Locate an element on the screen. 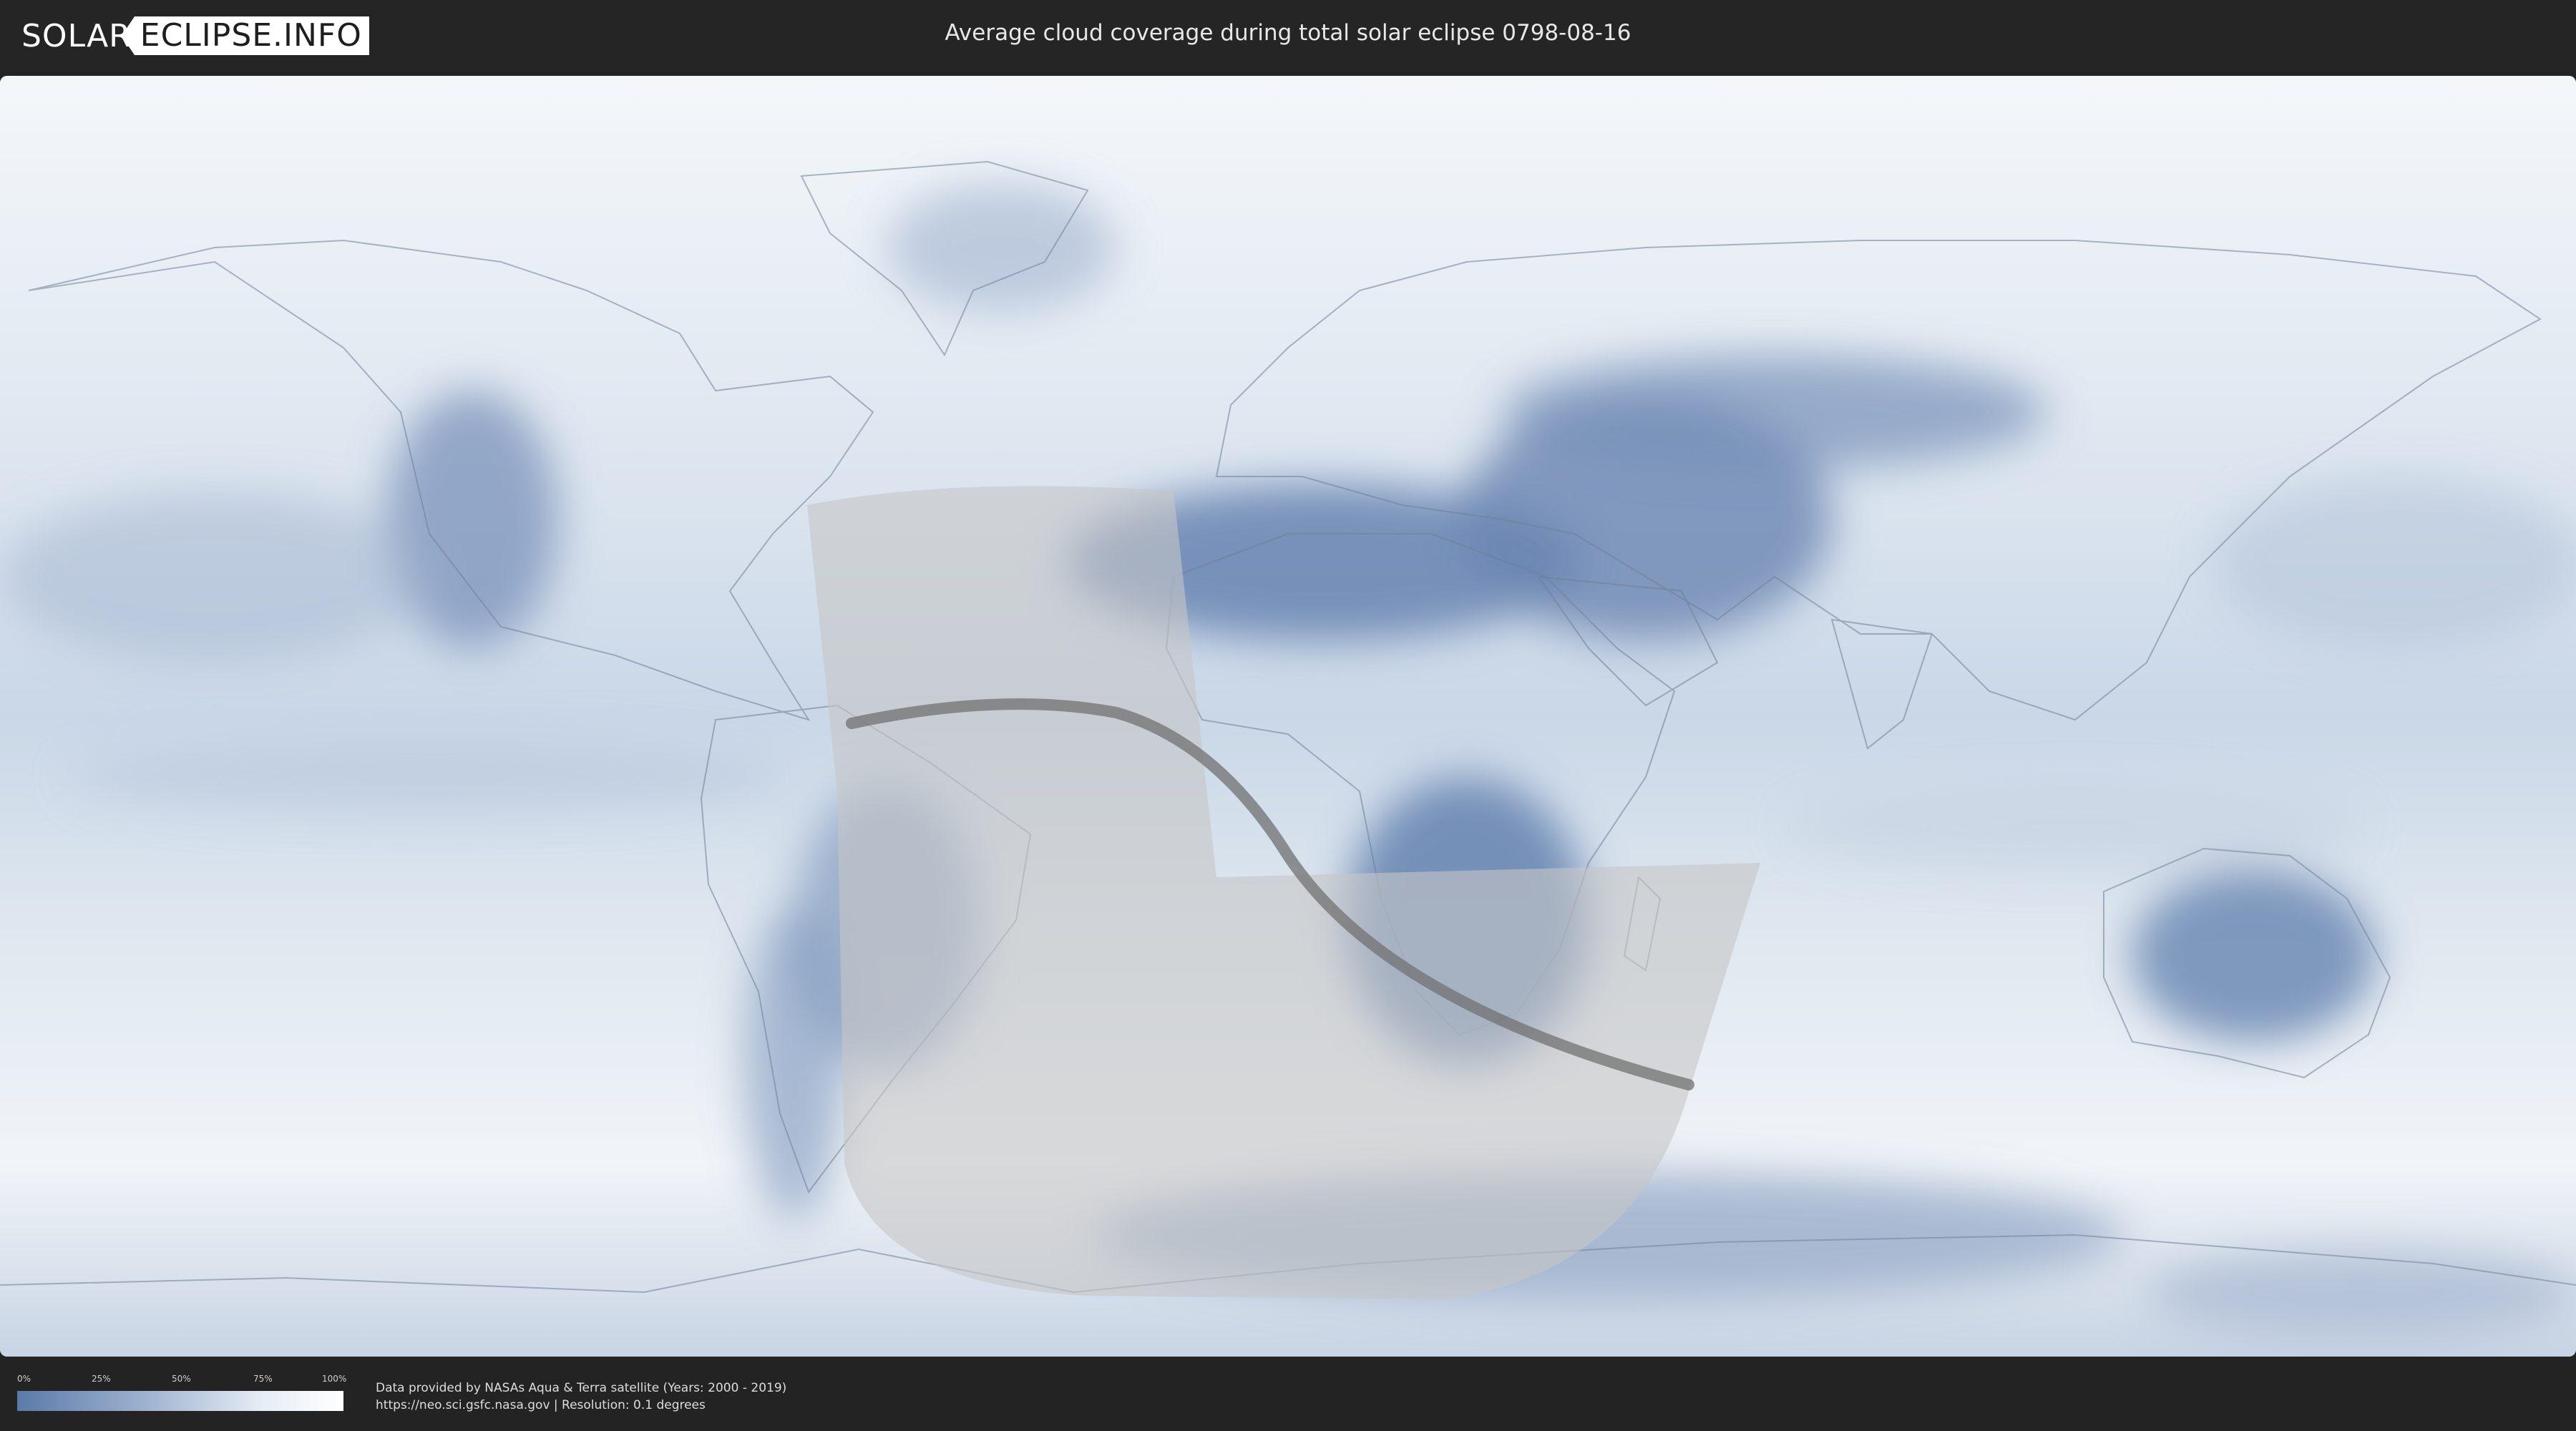 Image resolution: width=2576 pixels, height=1431 pixels. legend-gradient-bar is located at coordinates (180, 1401).